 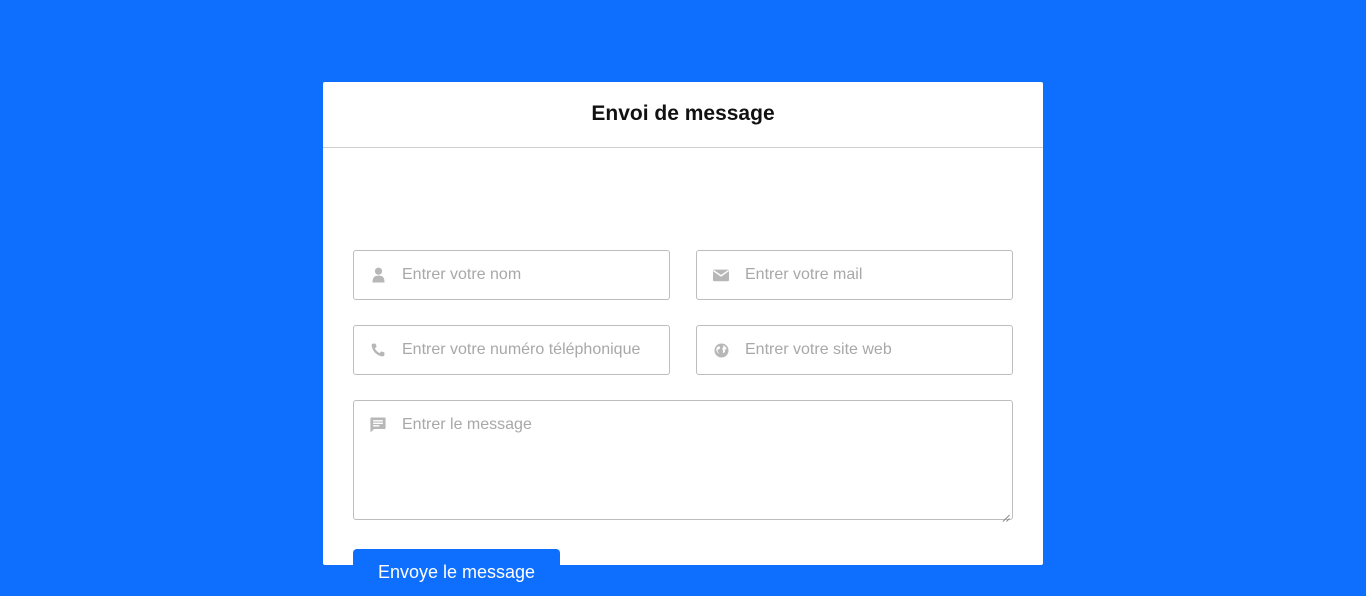 I want to click on user-icon, so click(x=378, y=275).